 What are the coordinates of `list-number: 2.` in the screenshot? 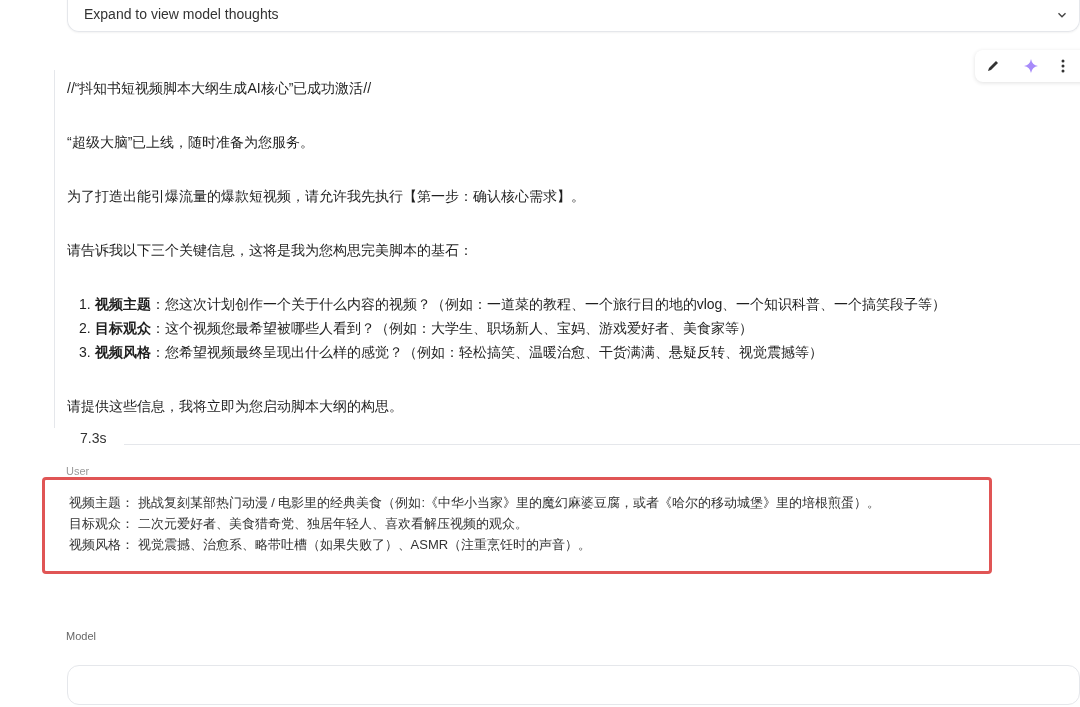 It's located at (85, 328).